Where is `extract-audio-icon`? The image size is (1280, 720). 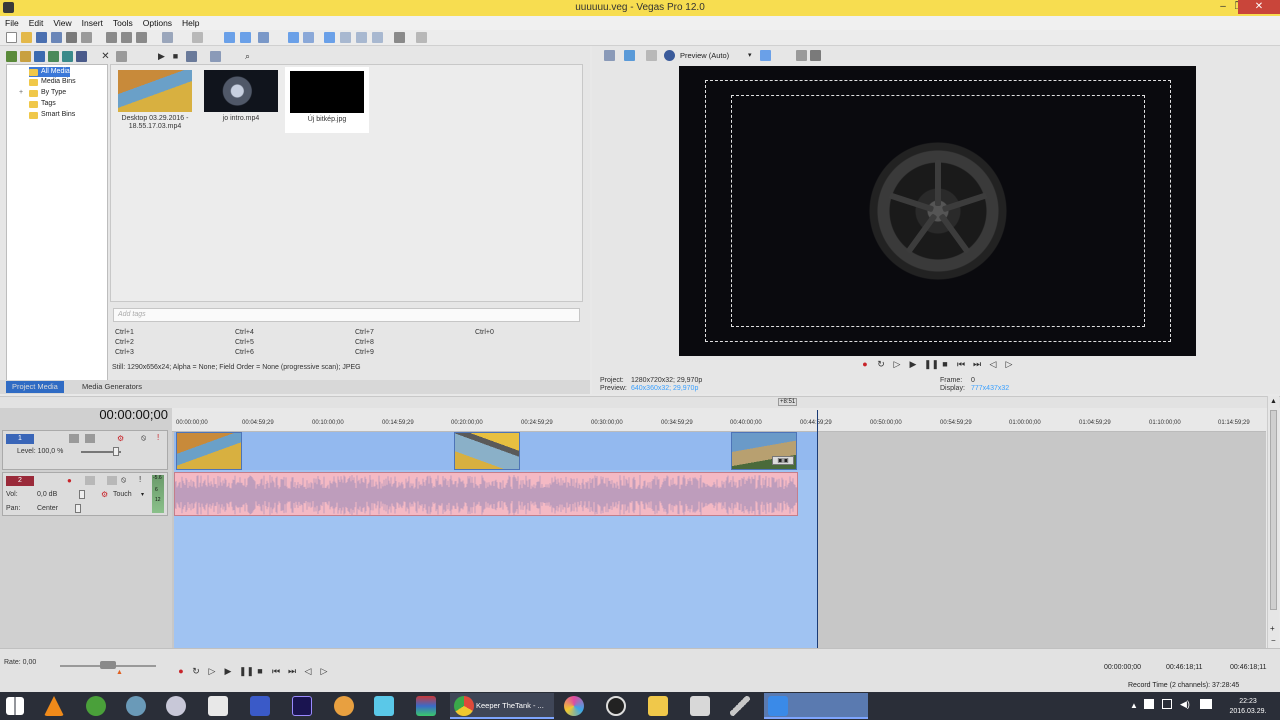
extract-audio-icon is located at coordinates (53, 56).